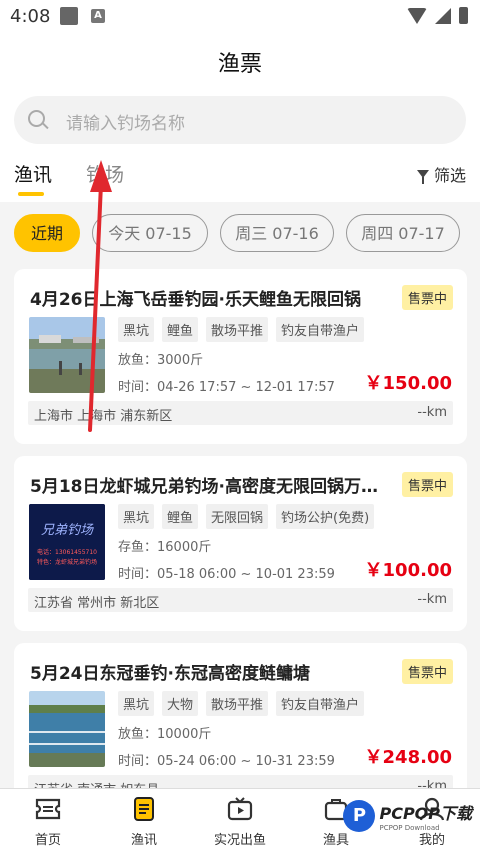 The image size is (480, 854). I want to click on watermark: P PCPOP下载 PCPOP Download, so click(407, 816).